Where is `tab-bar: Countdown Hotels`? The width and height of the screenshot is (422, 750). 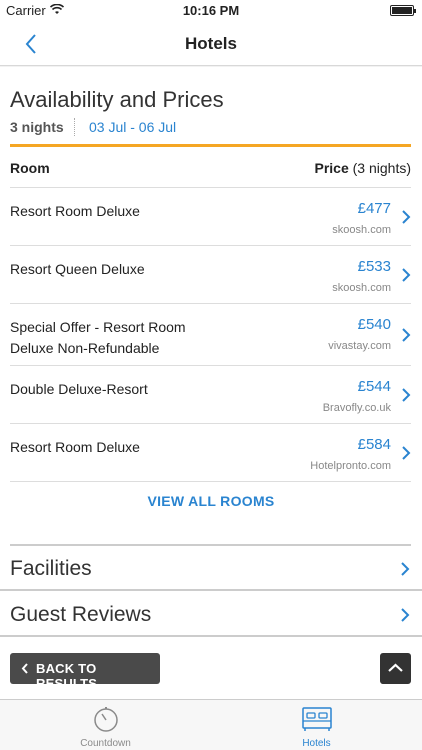
tab-bar: Countdown Hotels is located at coordinates (211, 724).